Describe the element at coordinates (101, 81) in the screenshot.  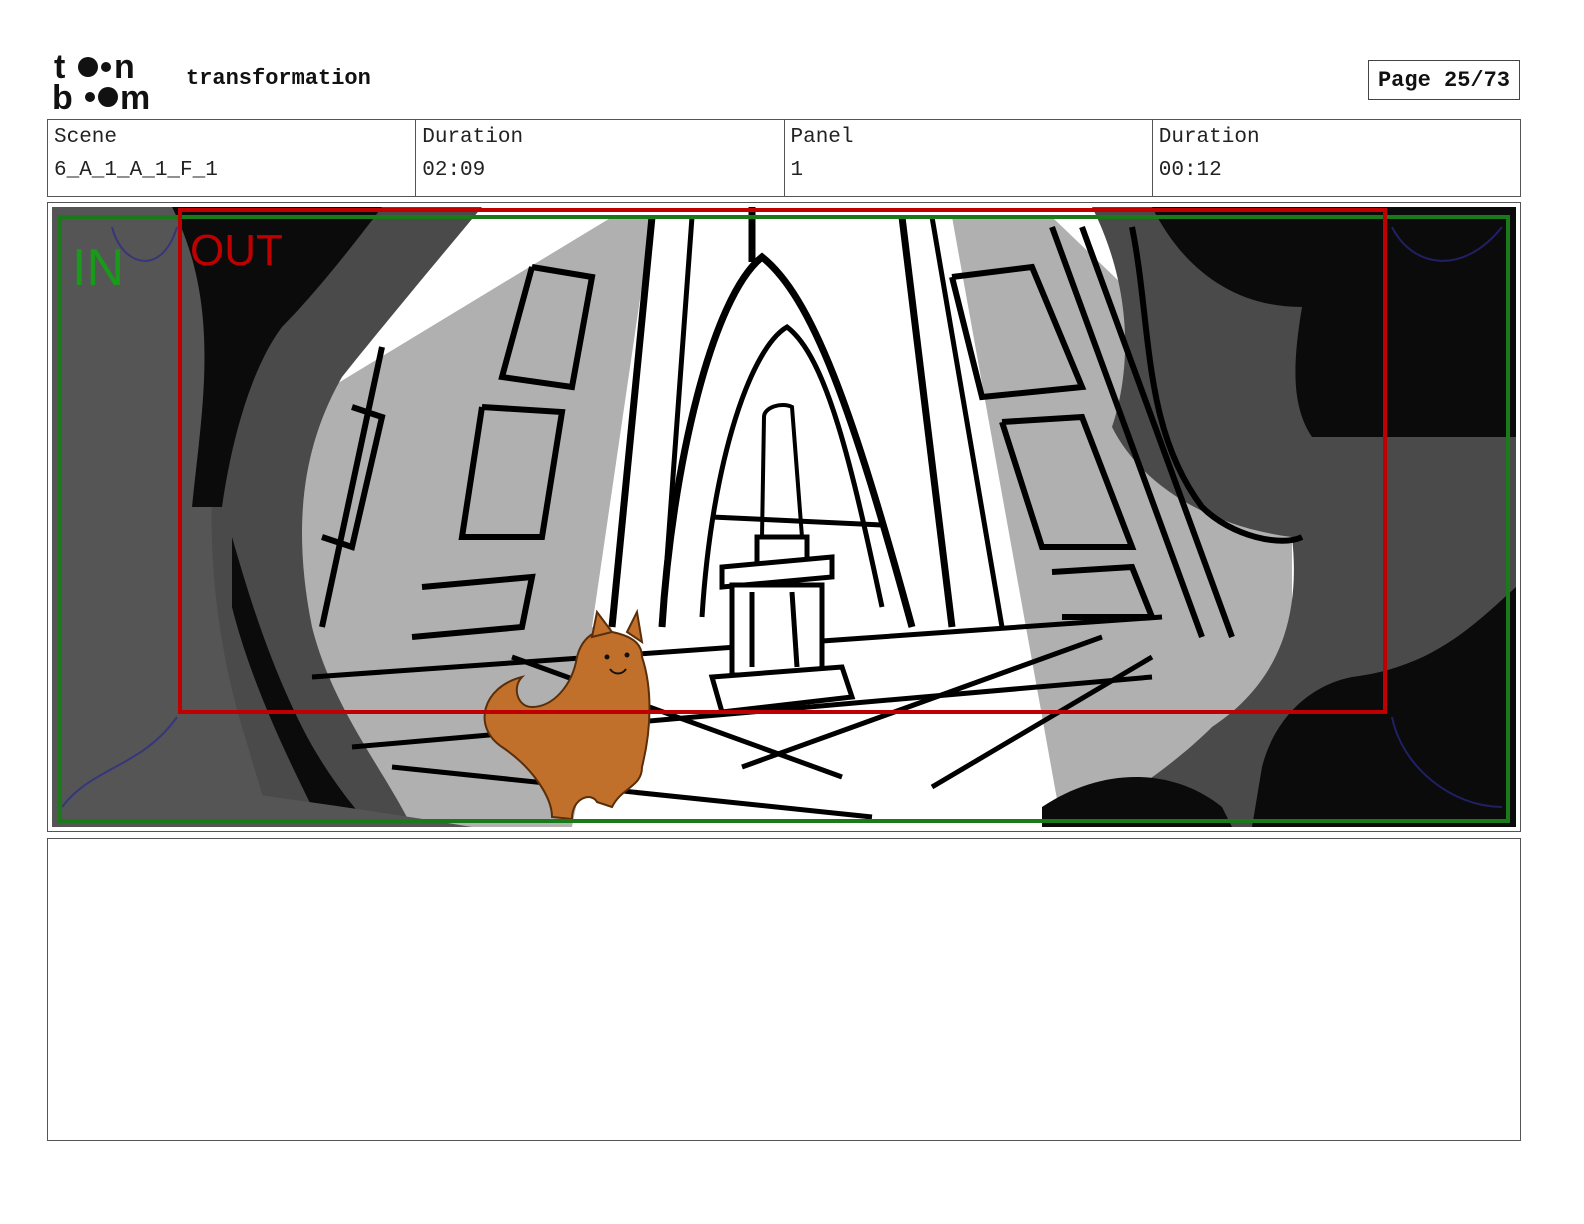
I see `toonboom-logo: t n b m` at that location.